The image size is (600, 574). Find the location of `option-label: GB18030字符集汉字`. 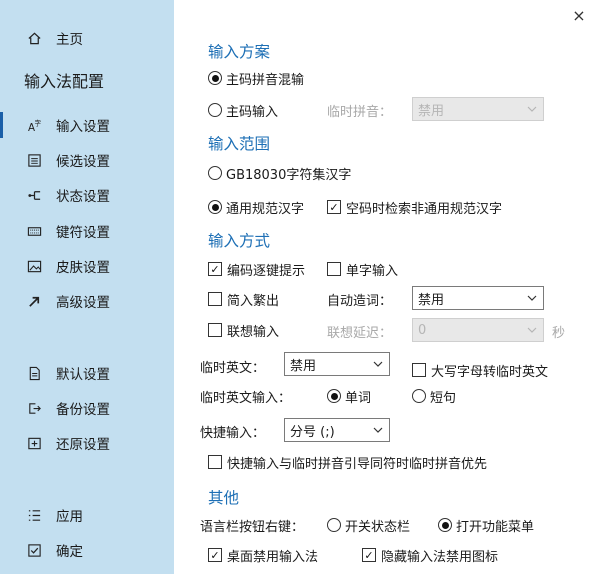

option-label: GB18030字符集汉字 is located at coordinates (289, 175).